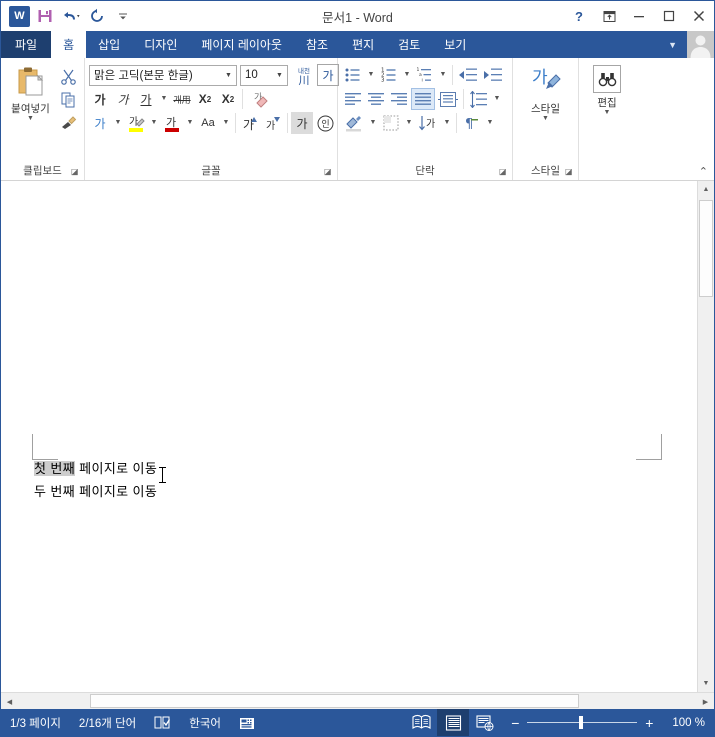  I want to click on horizontal-scrollbar: ◀ ▶, so click(357, 700).